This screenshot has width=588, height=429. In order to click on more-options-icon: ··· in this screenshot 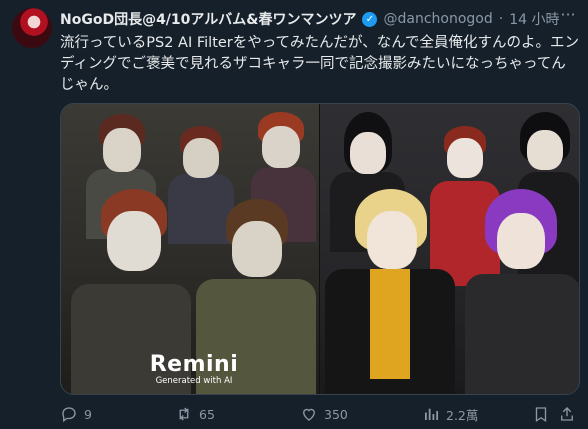, I will do `click(568, 17)`.